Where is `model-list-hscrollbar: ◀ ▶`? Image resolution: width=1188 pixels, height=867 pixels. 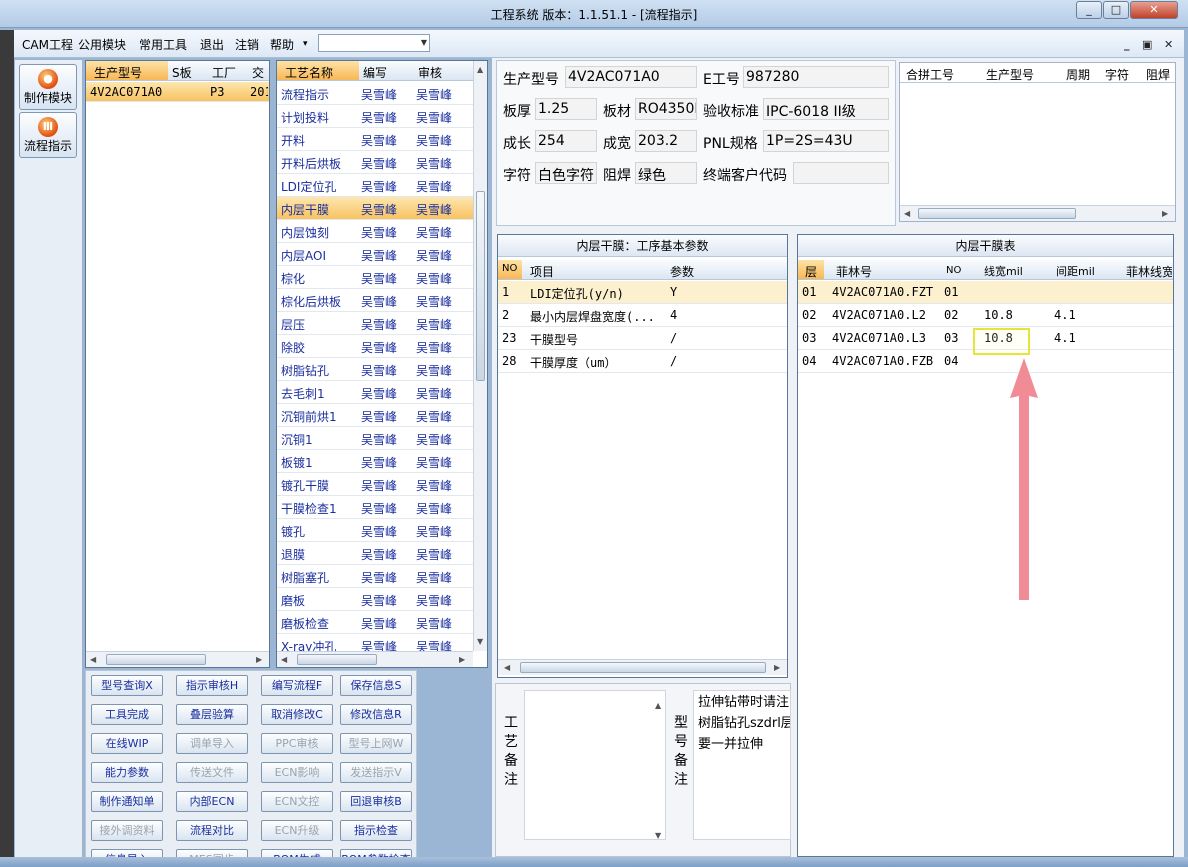 model-list-hscrollbar: ◀ ▶ is located at coordinates (177, 659).